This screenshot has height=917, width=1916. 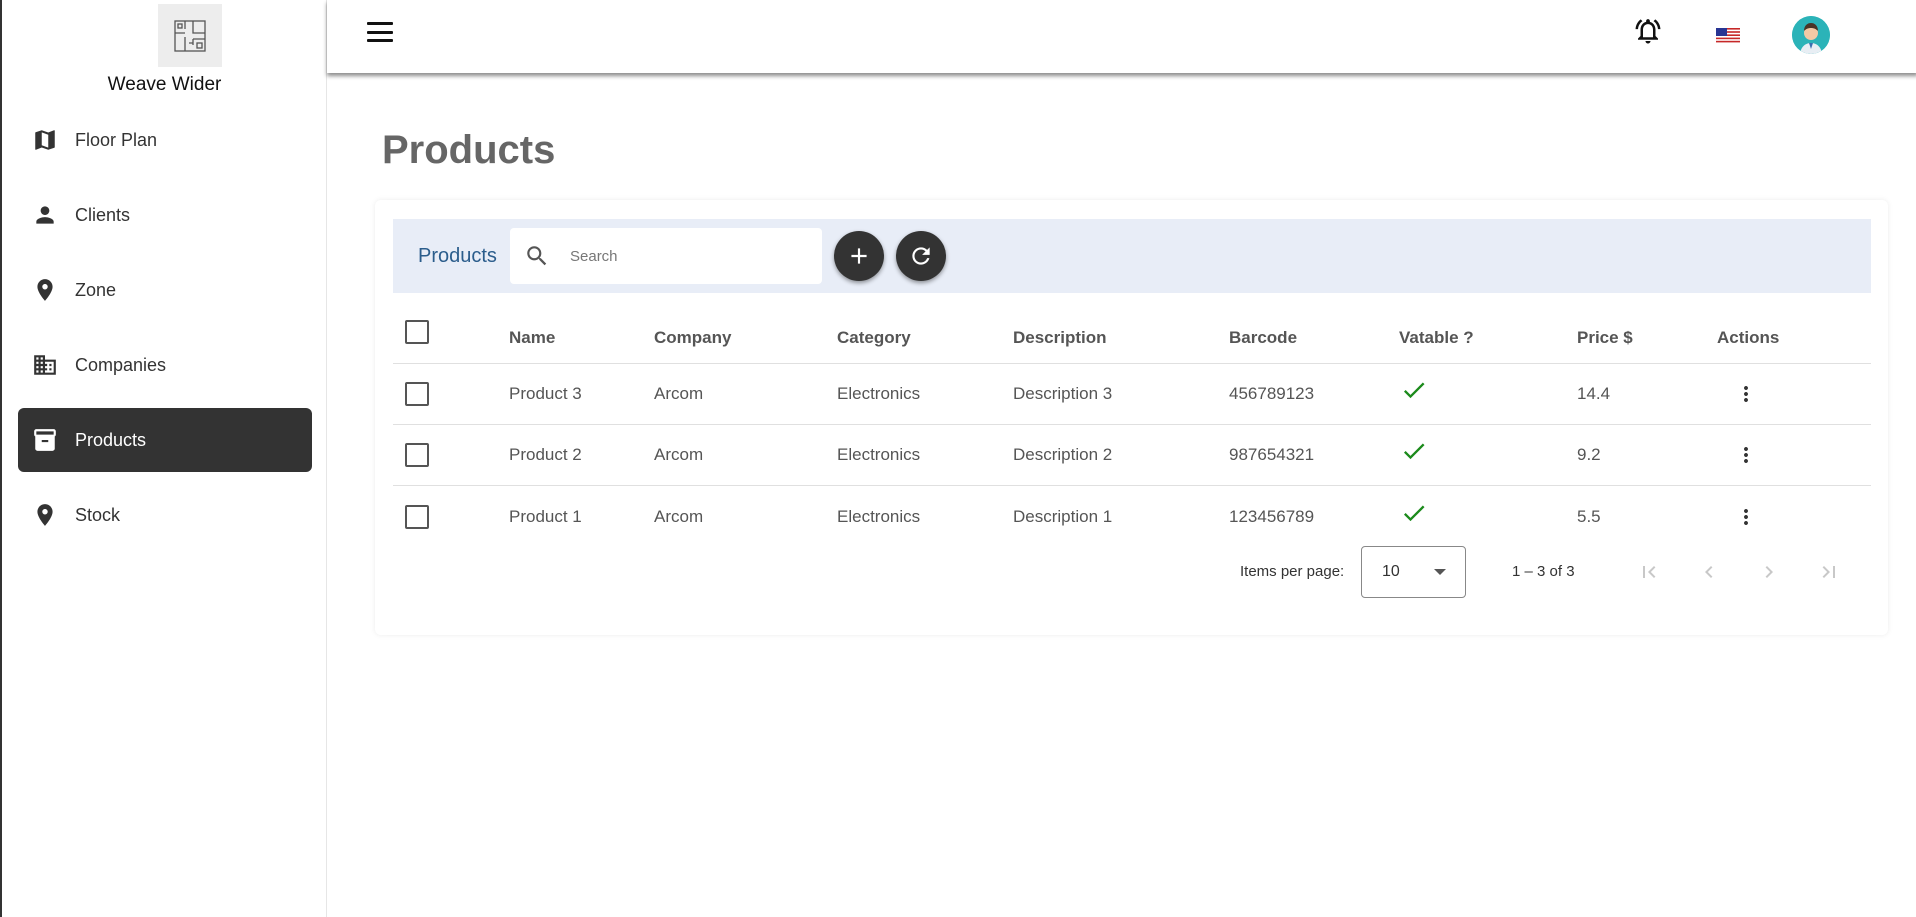 I want to click on last-page-button, so click(x=1829, y=572).